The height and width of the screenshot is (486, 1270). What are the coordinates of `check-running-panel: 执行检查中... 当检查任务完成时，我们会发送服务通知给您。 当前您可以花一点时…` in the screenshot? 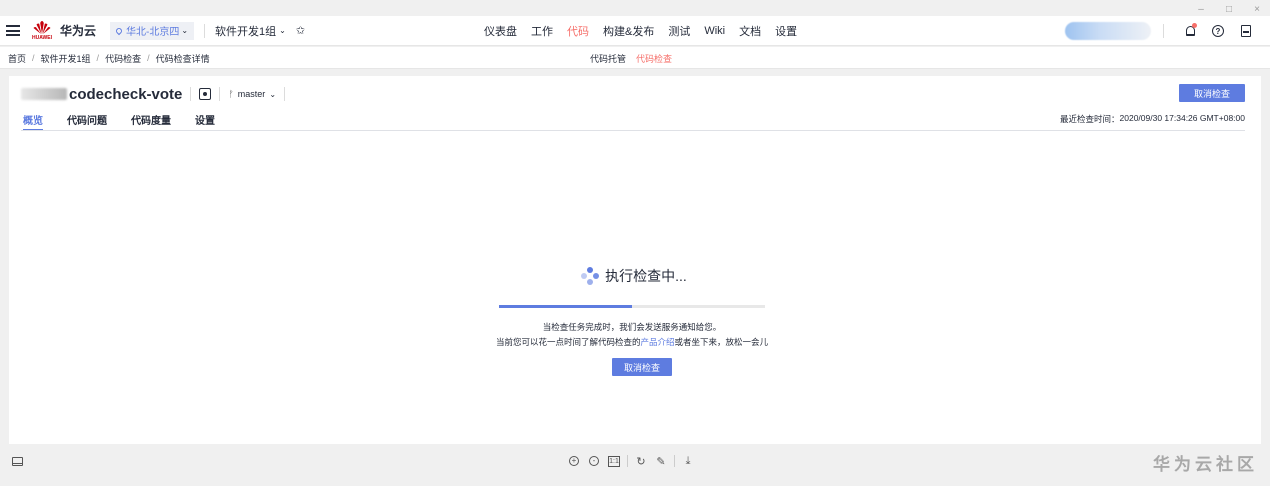 It's located at (632, 321).